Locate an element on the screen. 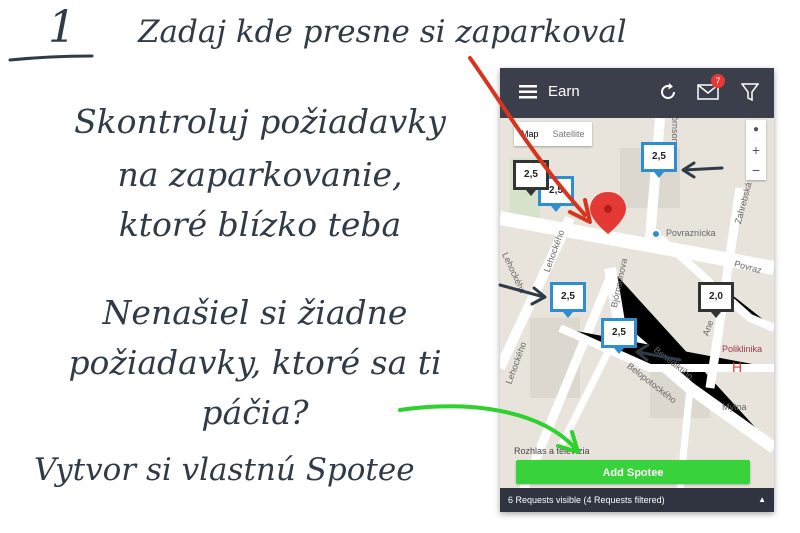 The image size is (800, 533). zoom-controls: + − is located at coordinates (756, 160).